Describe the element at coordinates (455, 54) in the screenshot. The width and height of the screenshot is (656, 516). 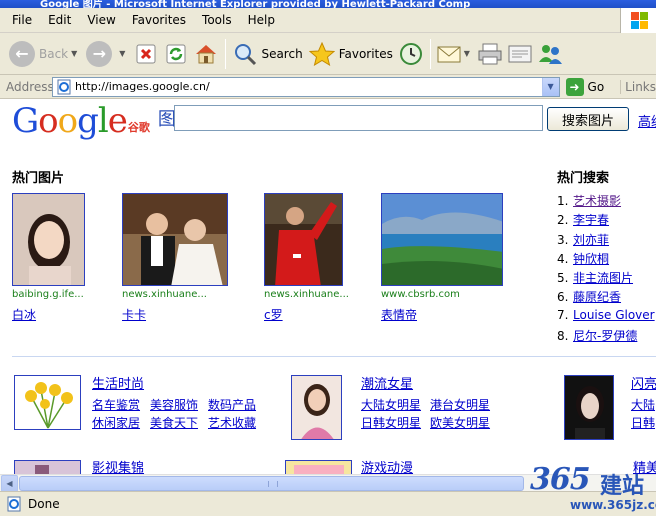
I see `mail-button: ▼` at that location.